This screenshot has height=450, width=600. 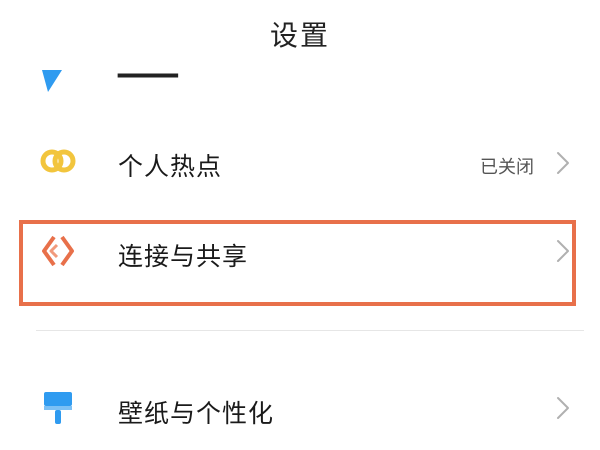 I want to click on partially-visible-settings-item: ▁▁▁, so click(x=300, y=82).